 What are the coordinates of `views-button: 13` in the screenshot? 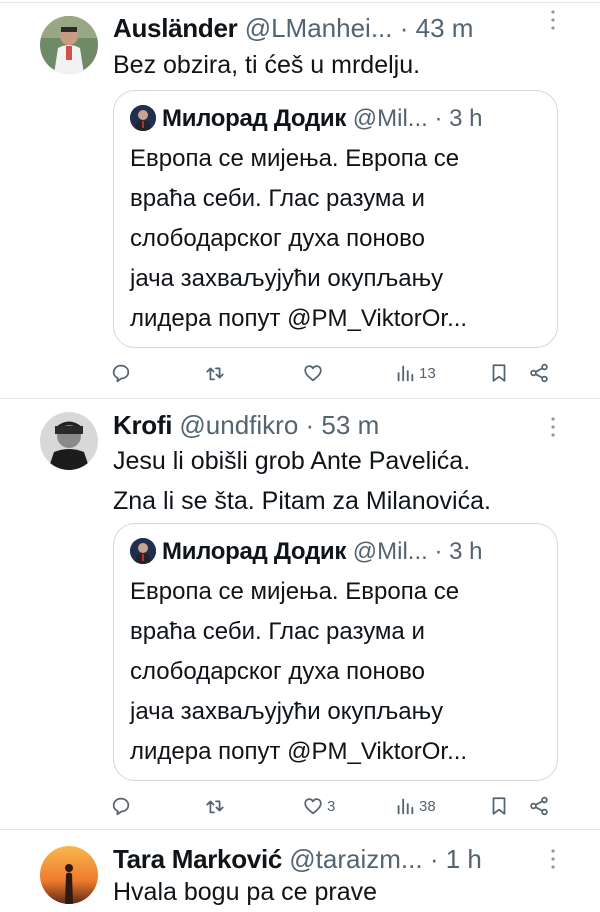 It's located at (415, 373).